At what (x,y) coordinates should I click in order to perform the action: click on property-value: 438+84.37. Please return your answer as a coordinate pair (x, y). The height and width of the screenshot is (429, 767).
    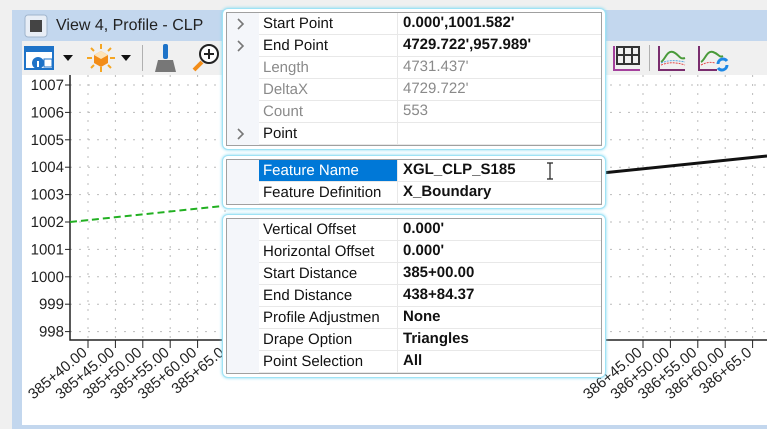
    Looking at the image, I should click on (438, 295).